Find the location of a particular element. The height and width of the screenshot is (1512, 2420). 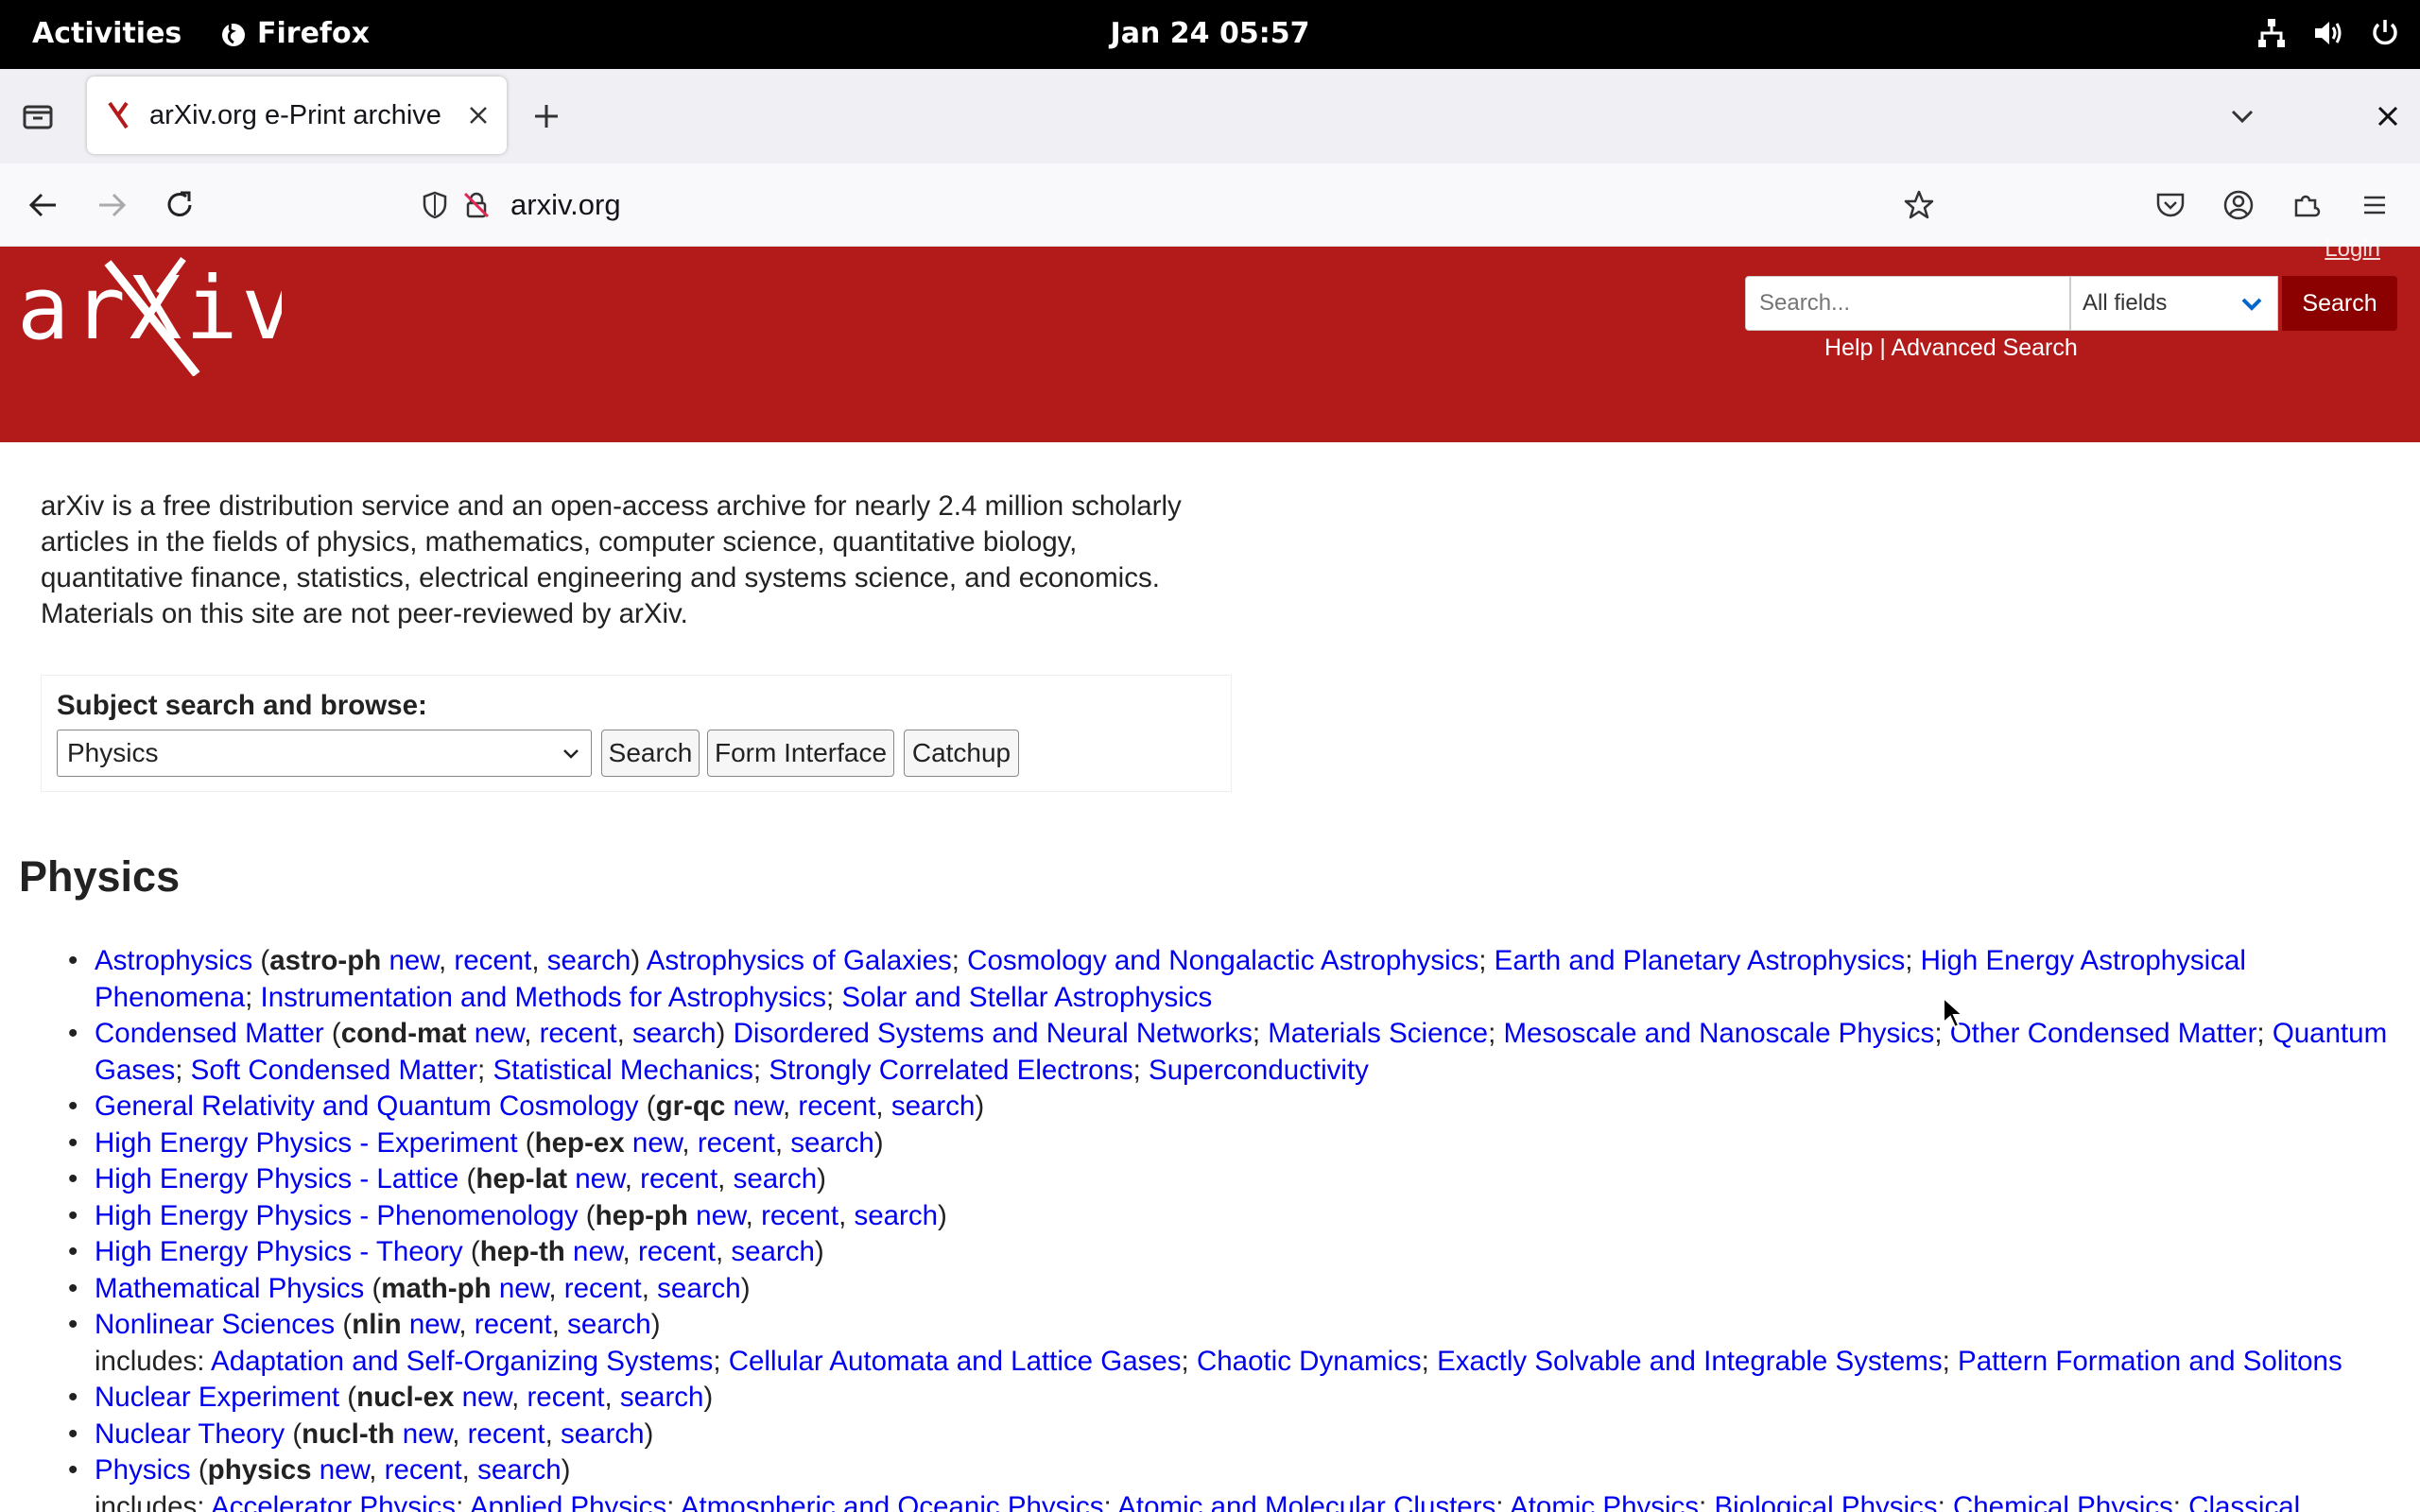

catchup-button: Catchup is located at coordinates (961, 753).